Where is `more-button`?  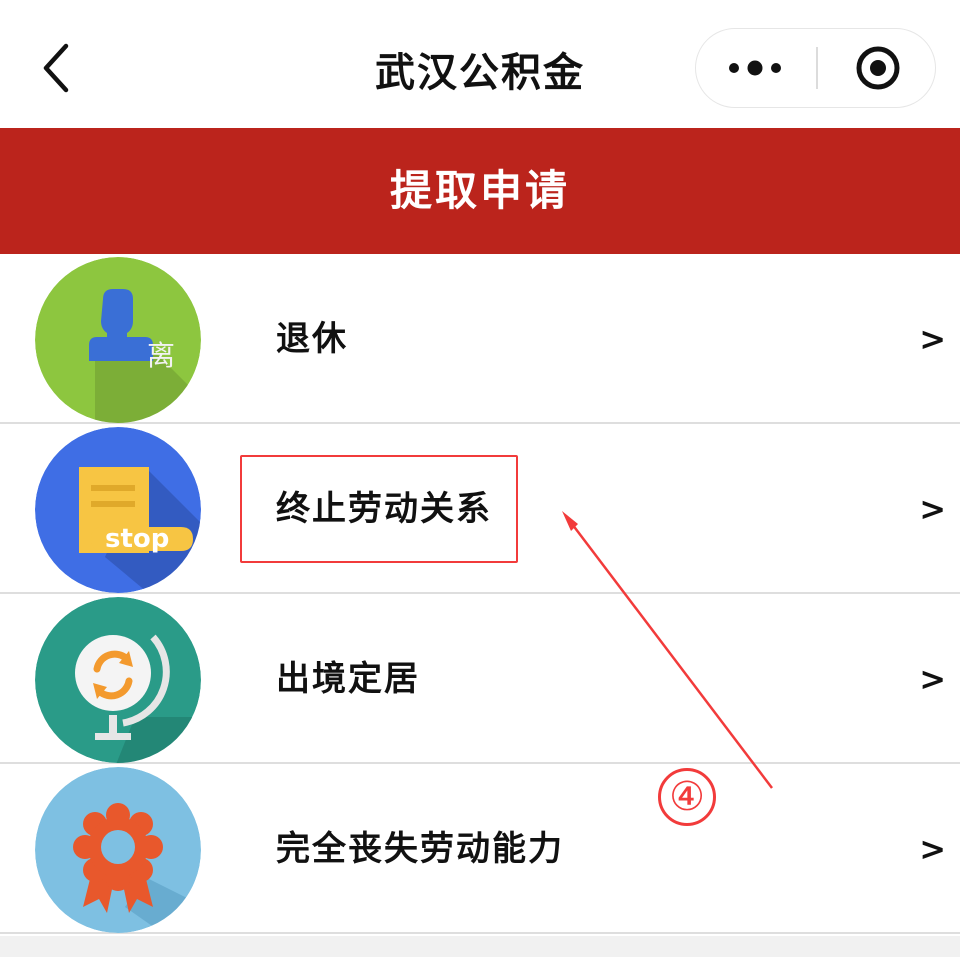 more-button is located at coordinates (756, 67).